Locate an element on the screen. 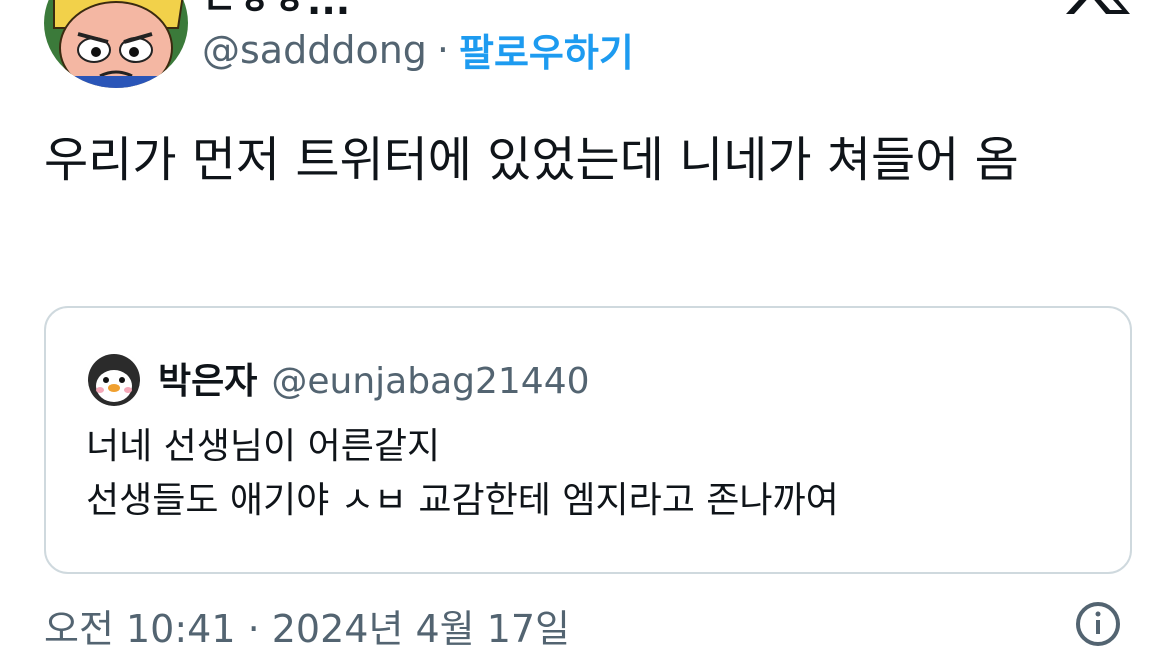 The height and width of the screenshot is (653, 1170). quoted-header: 박은자 @eunjabag21440 is located at coordinates (374, 378).